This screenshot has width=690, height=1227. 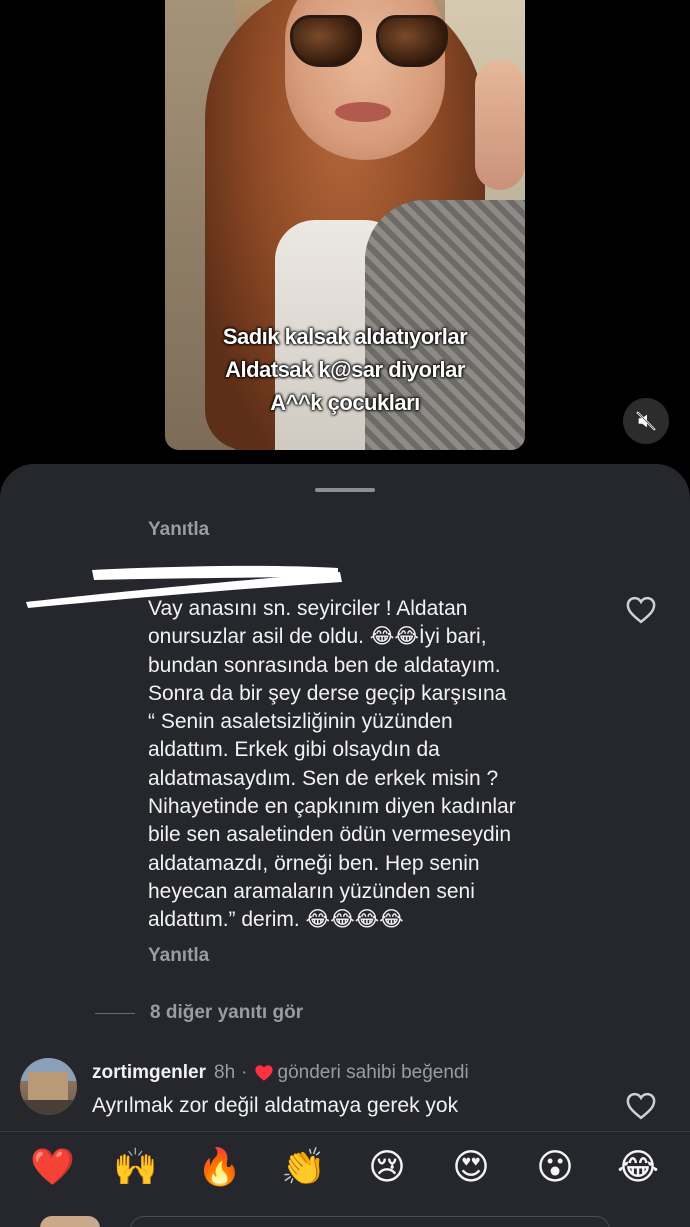 What do you see at coordinates (363, 112) in the screenshot?
I see `video-subject-lips` at bounding box center [363, 112].